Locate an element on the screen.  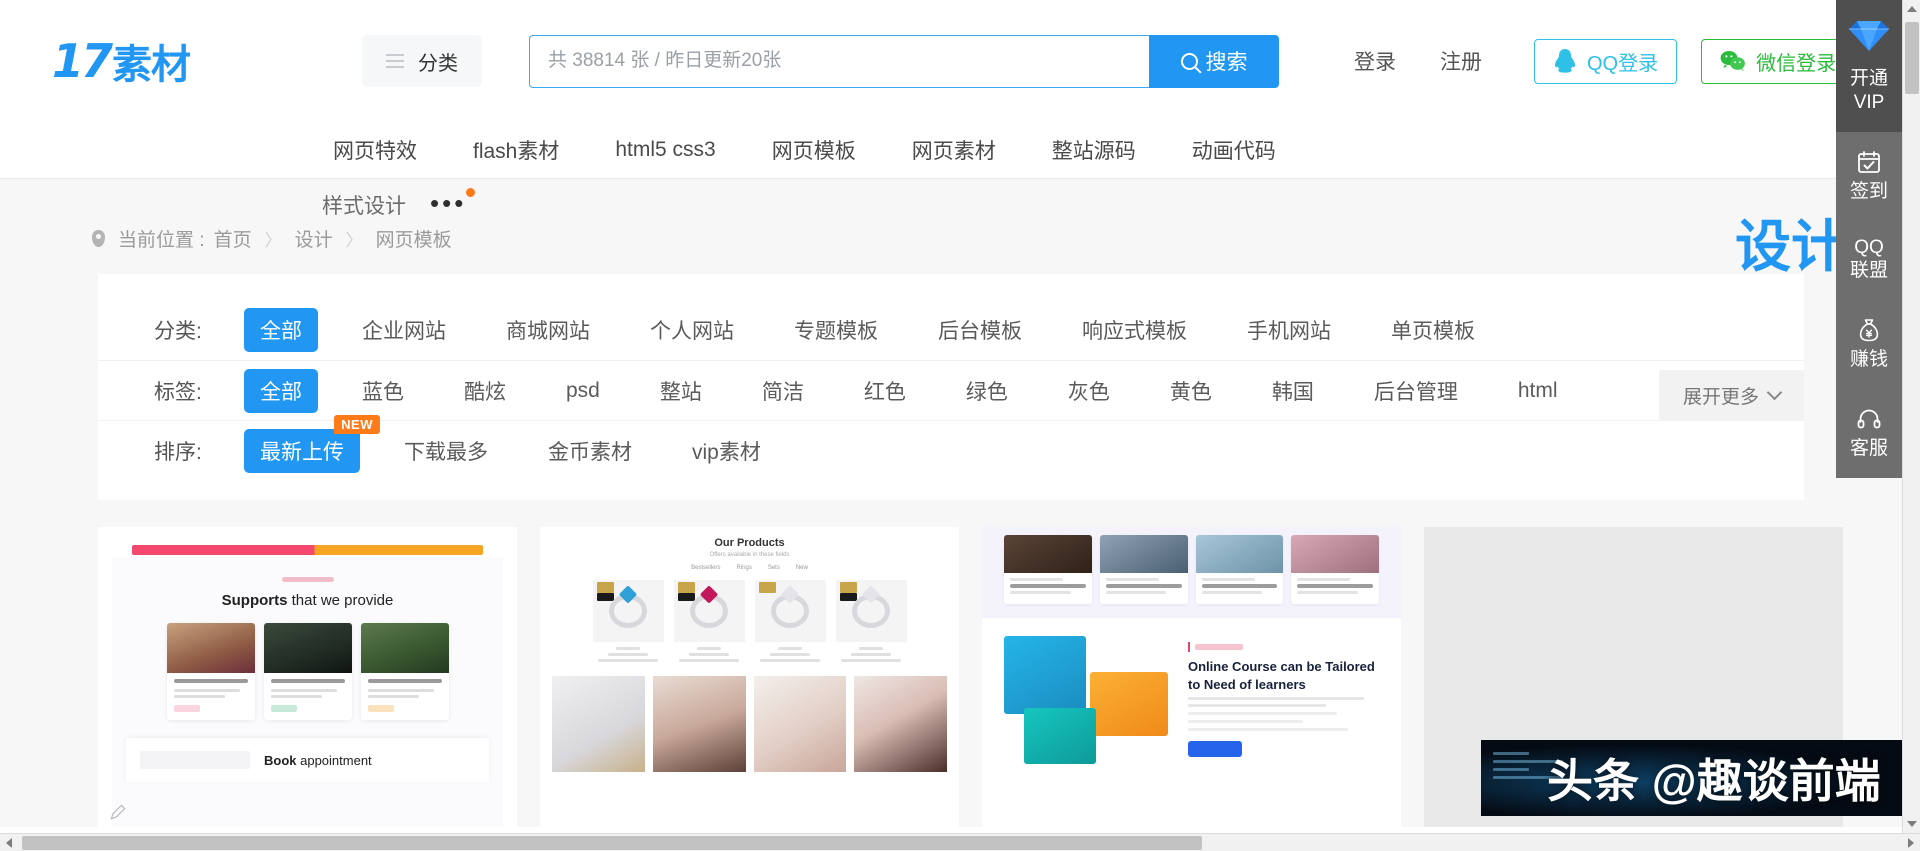
chip-category-4: 专题模板 is located at coordinates (836, 330).